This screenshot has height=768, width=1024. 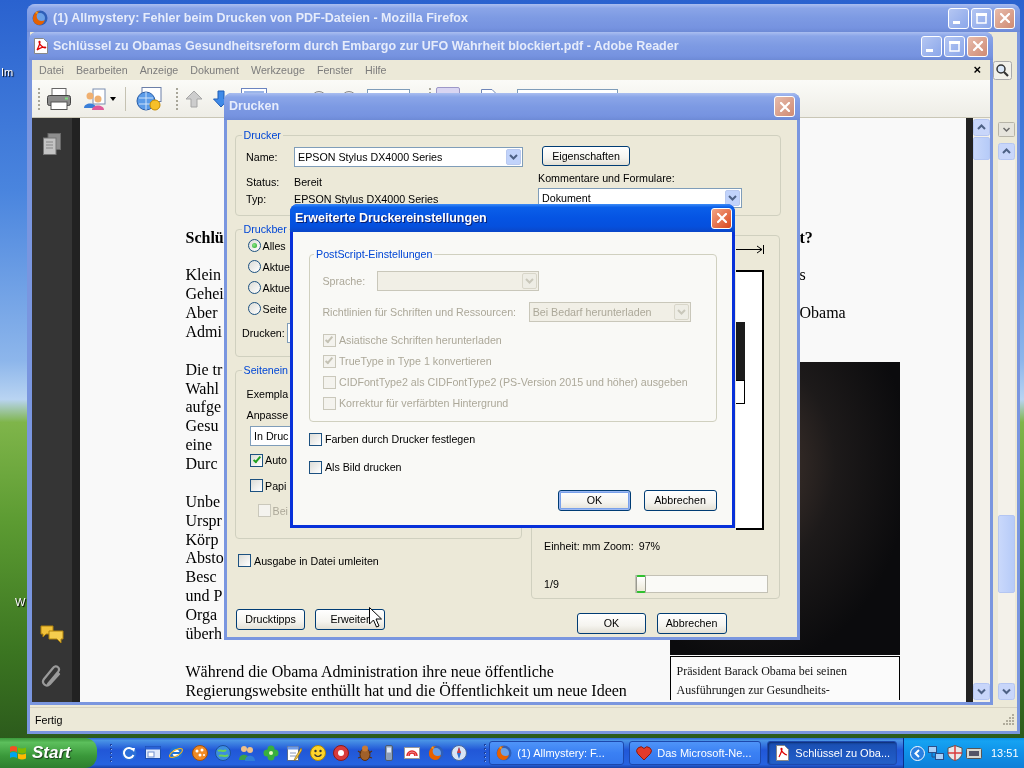 I want to click on radio-label: Seite, so click(x=274, y=308).